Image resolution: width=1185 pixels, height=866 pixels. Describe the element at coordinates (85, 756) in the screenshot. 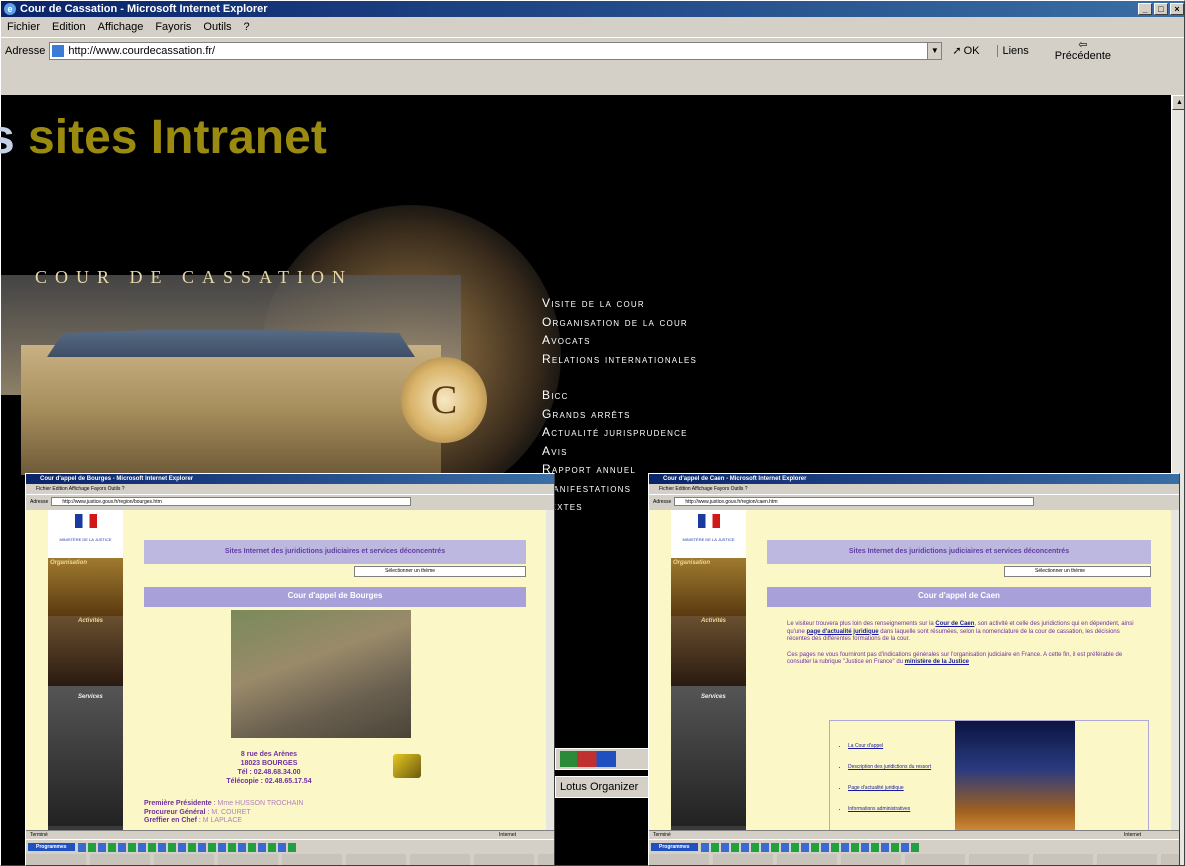

I see `bourges-side-services: Services` at that location.